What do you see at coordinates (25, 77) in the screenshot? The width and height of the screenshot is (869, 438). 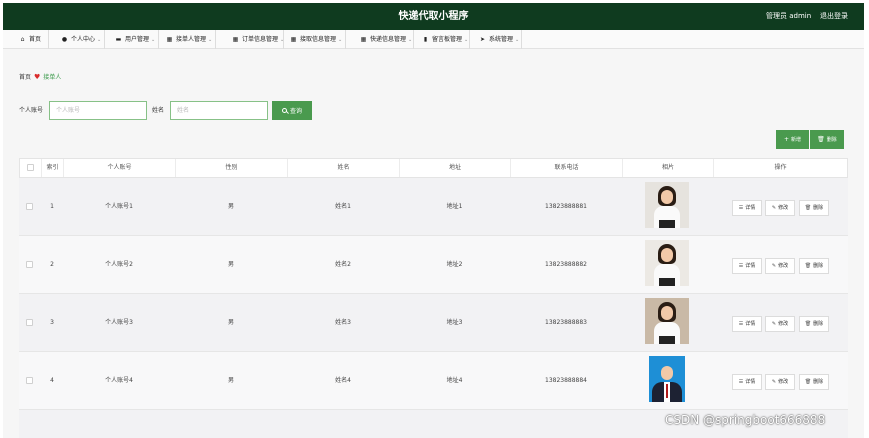 I see `breadcrumb-home: 首页` at bounding box center [25, 77].